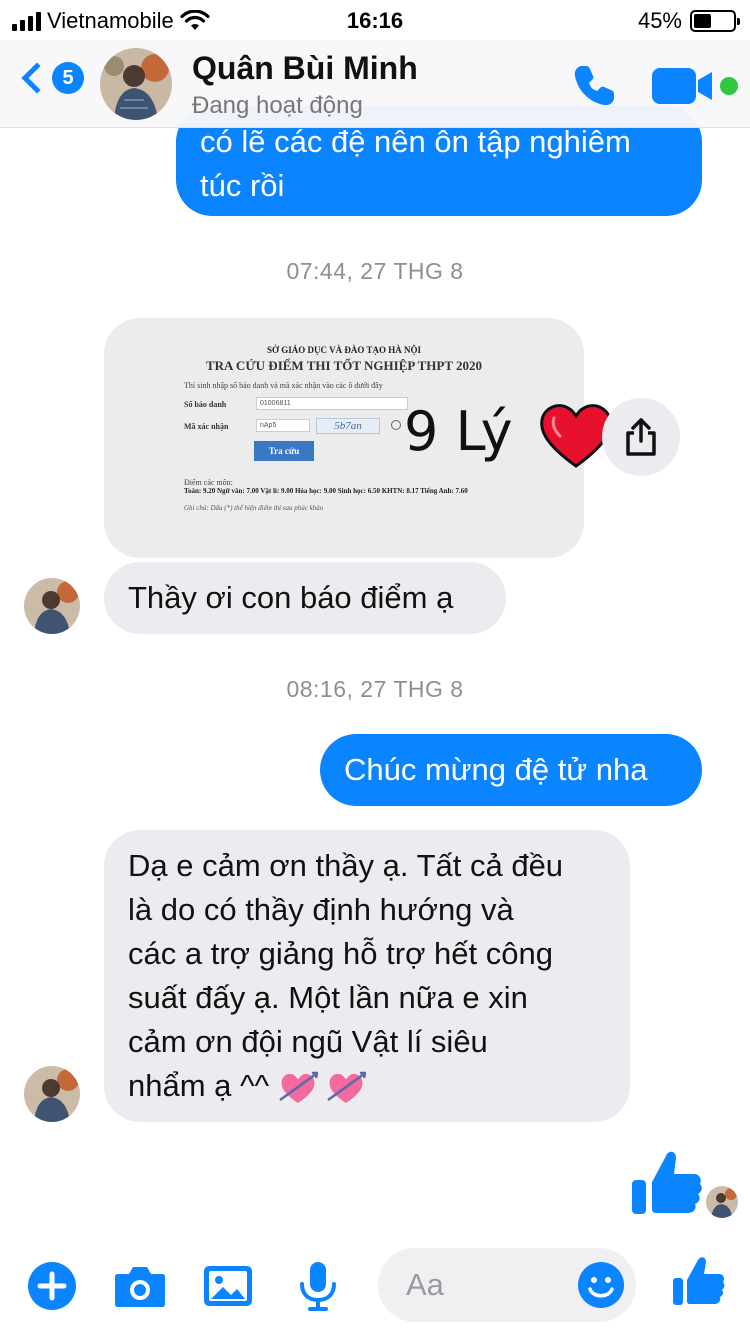  I want to click on video-call-button, so click(695, 86).